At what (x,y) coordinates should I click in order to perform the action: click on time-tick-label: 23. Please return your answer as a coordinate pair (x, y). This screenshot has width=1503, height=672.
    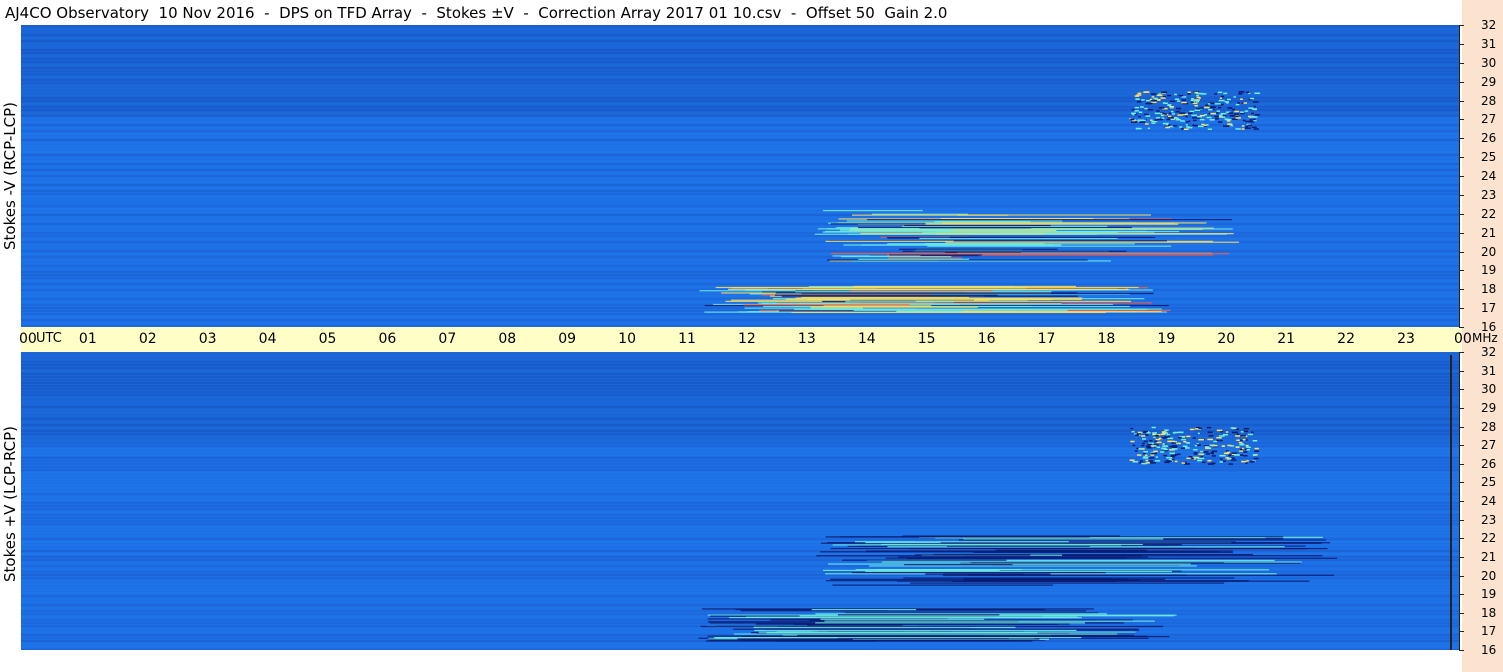
    Looking at the image, I should click on (1406, 339).